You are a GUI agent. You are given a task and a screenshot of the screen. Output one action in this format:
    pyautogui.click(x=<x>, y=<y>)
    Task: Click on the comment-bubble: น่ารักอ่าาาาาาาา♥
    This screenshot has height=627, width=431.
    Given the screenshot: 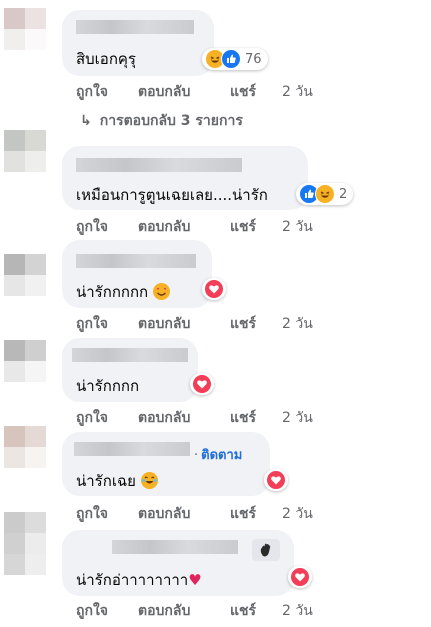 What is the action you would take?
    pyautogui.click(x=178, y=563)
    